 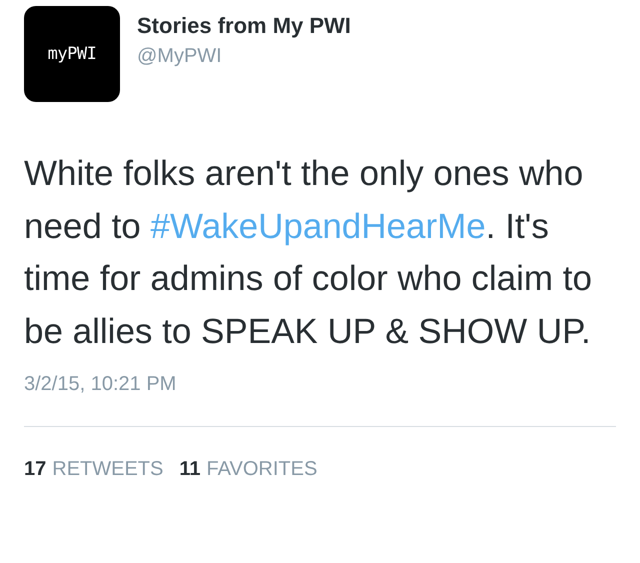 I want to click on timestamp: 3/2/15, 10:21 PM, so click(x=101, y=384).